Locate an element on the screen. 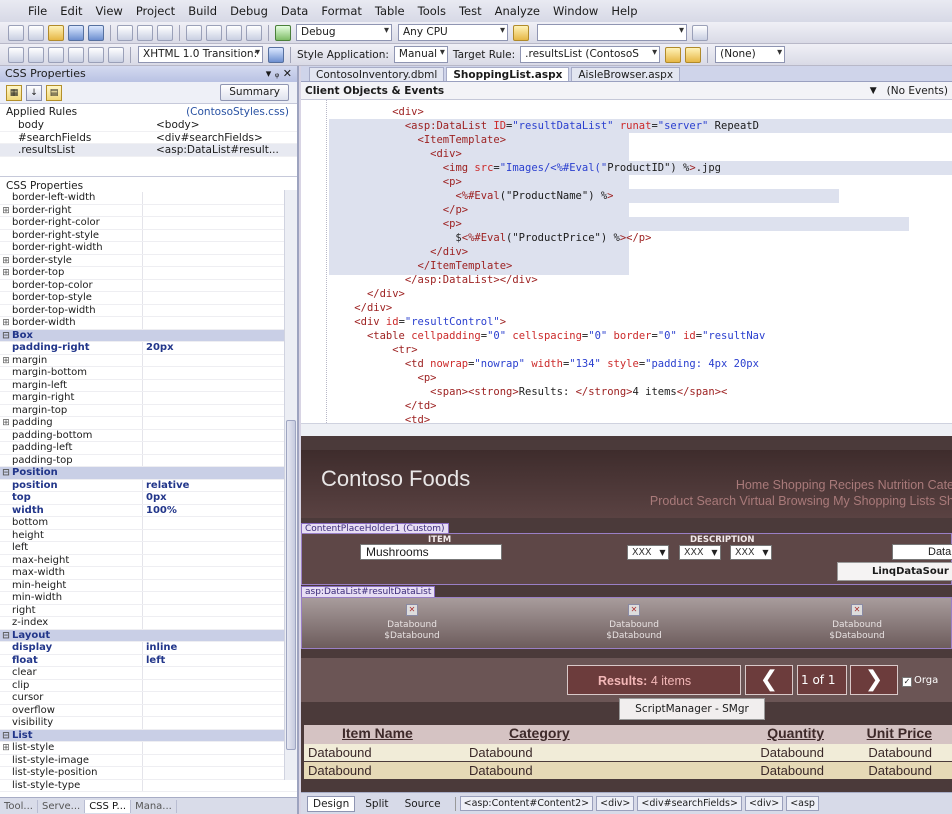 The image size is (952, 814). expand-toggle-icon: ⊟ is located at coordinates (6, 736).